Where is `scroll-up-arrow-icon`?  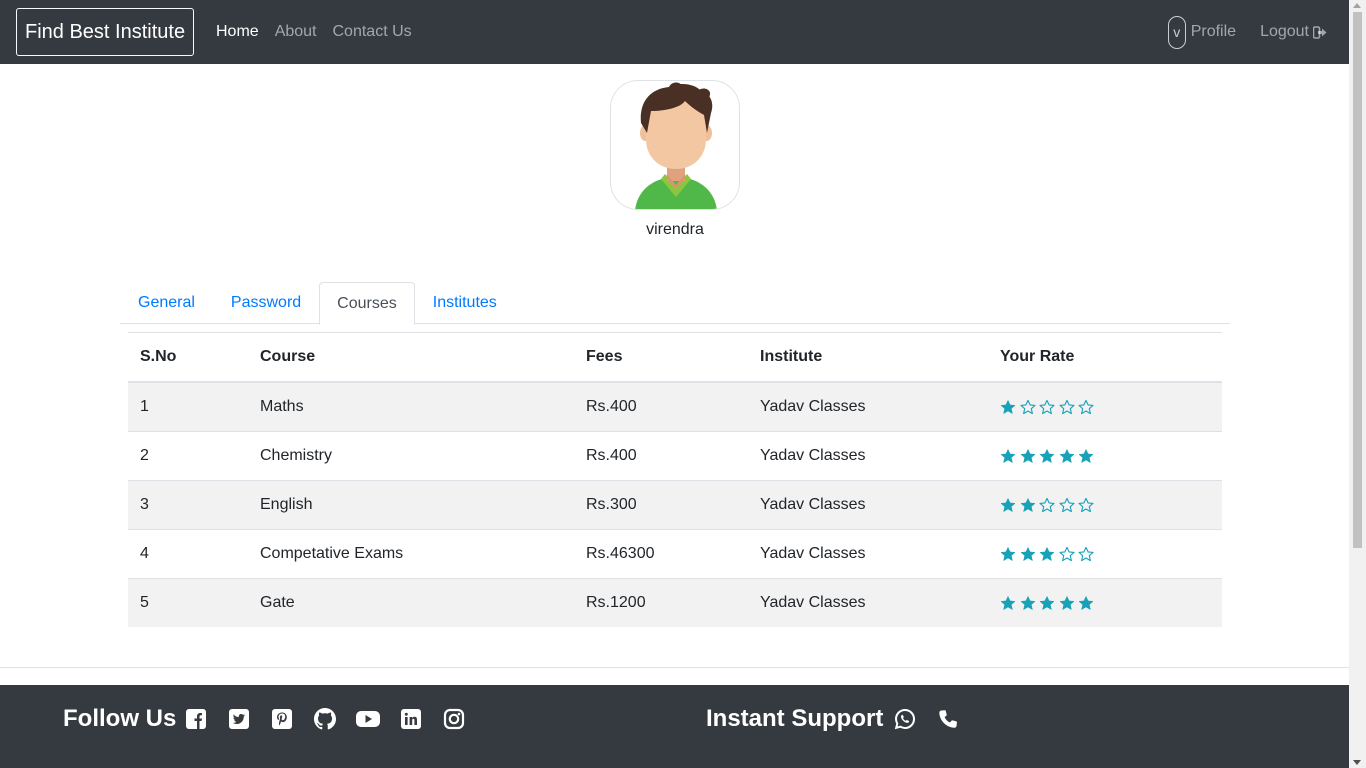 scroll-up-arrow-icon is located at coordinates (1357, 5).